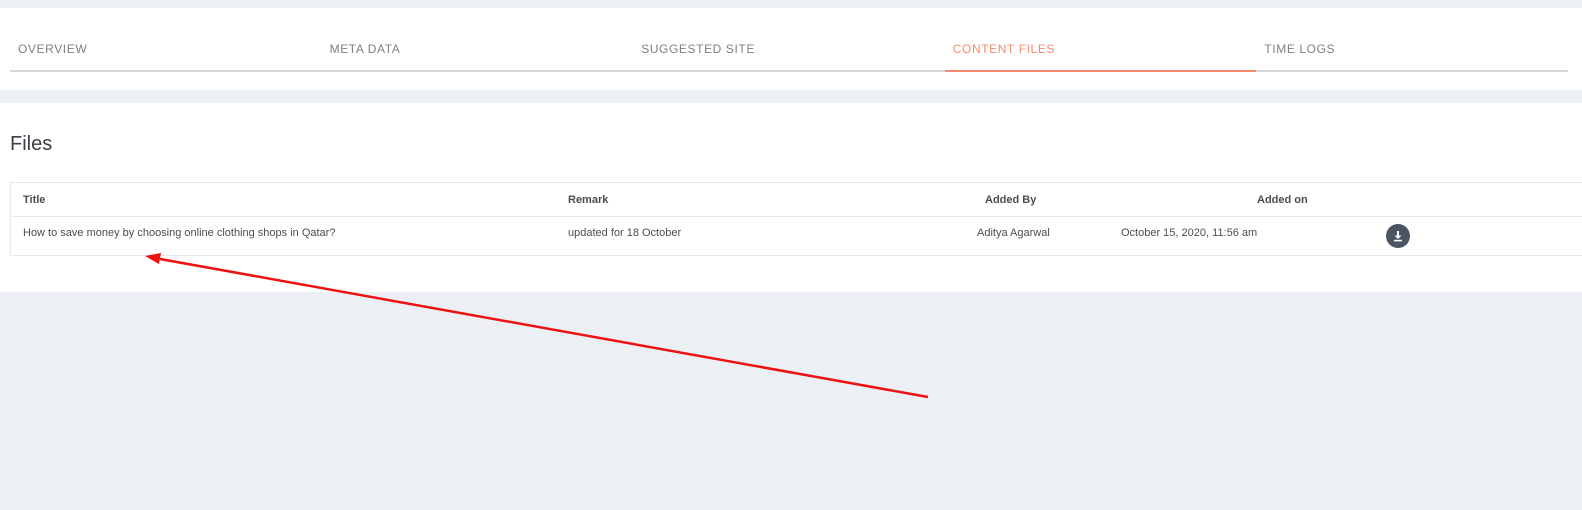 Image resolution: width=1582 pixels, height=510 pixels. I want to click on column-header-title: Title, so click(34, 200).